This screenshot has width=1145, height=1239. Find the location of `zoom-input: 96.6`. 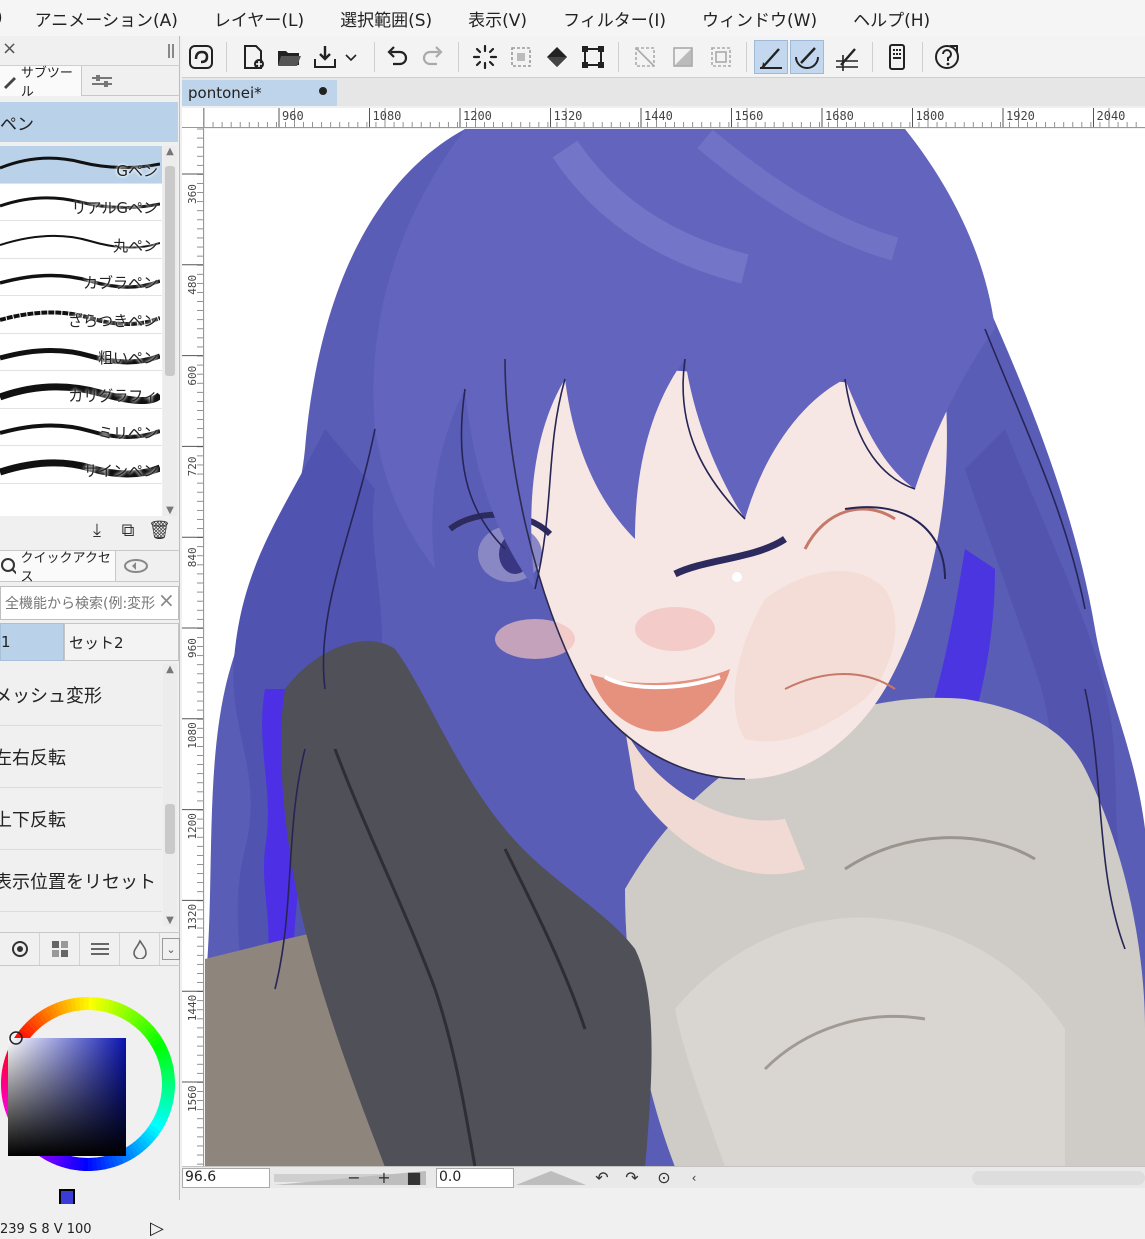

zoom-input: 96.6 is located at coordinates (226, 1178).